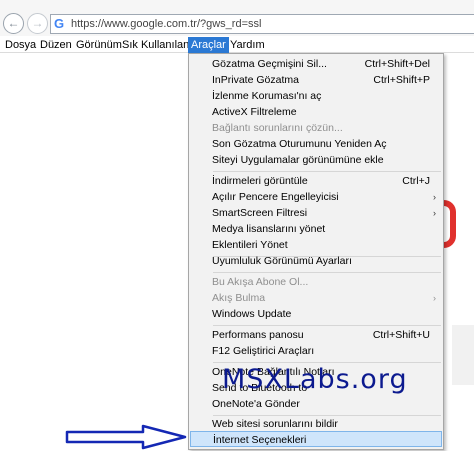 This screenshot has height=451, width=474. I want to click on menu-item-add-to-apps: Siteyi Uygulamalar görünümüne ekle, so click(316, 160).